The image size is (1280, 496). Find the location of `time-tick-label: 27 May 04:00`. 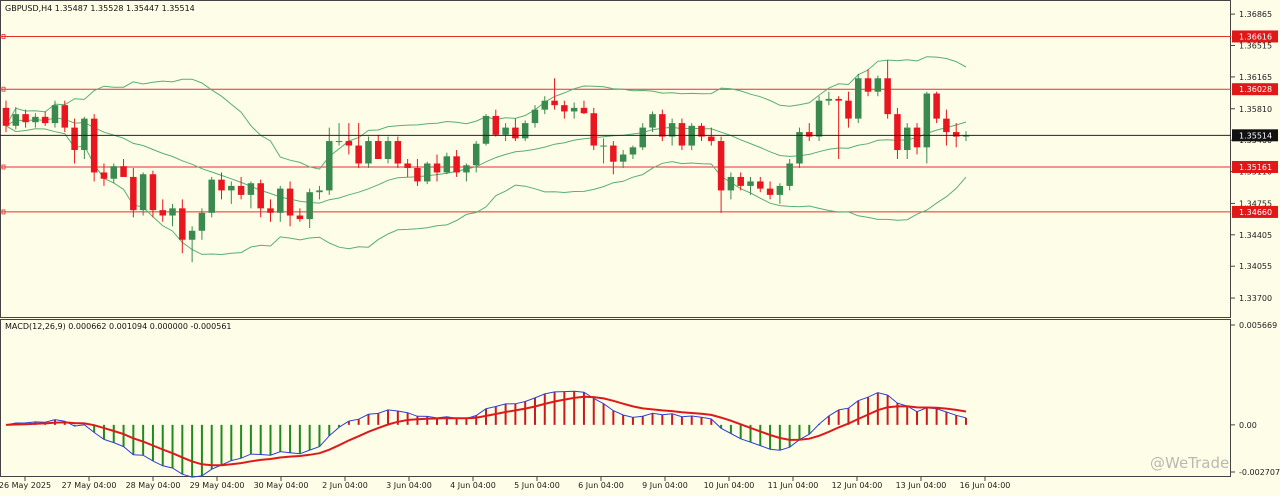

time-tick-label: 27 May 04:00 is located at coordinates (89, 485).